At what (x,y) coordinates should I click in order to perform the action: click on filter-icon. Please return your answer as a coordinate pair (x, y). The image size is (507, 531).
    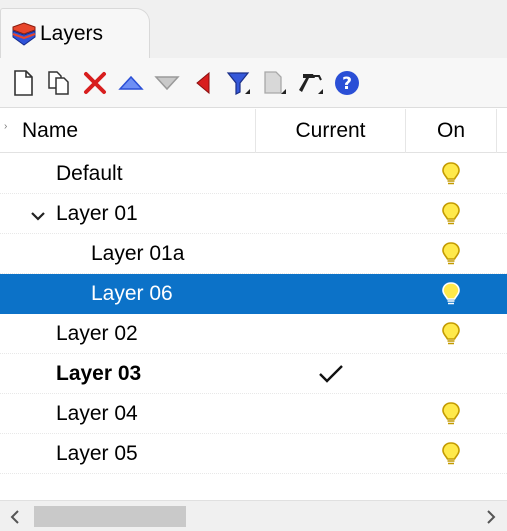
    Looking at the image, I should click on (239, 83).